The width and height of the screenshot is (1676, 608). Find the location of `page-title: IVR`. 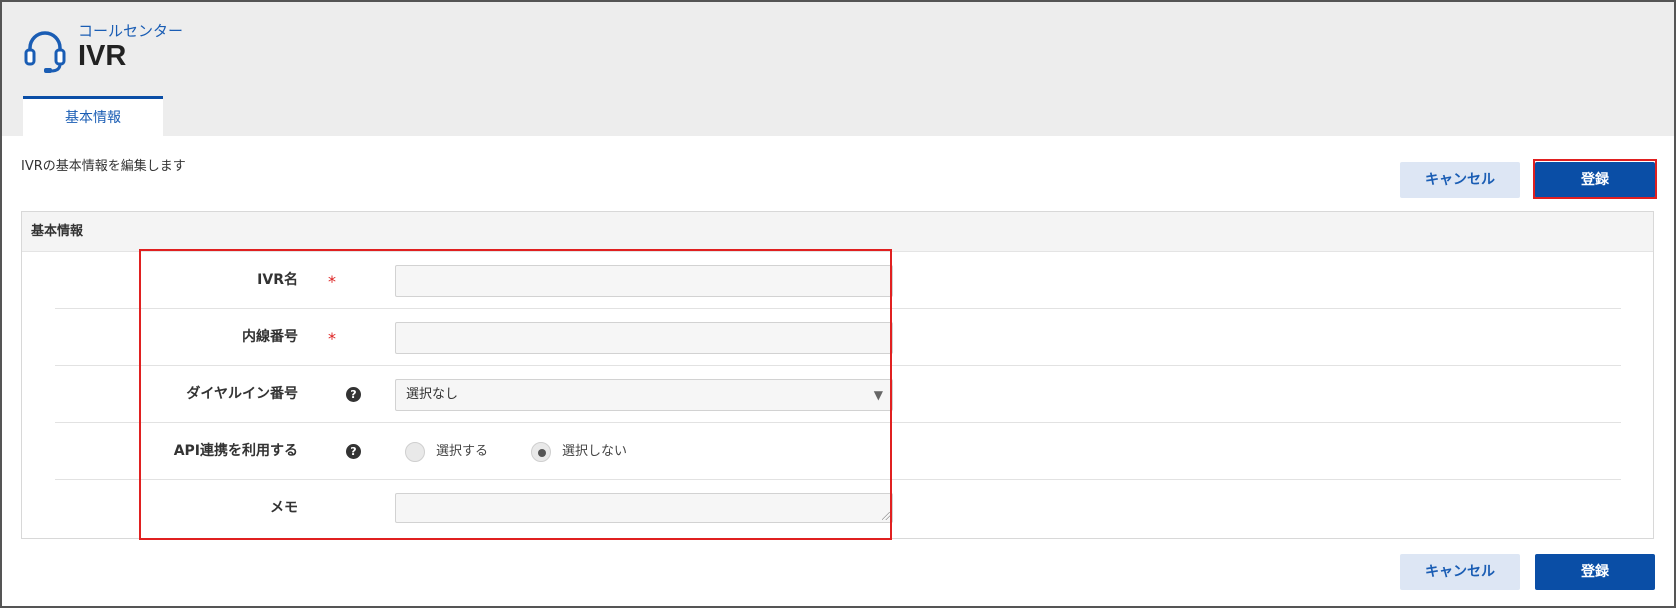

page-title: IVR is located at coordinates (102, 56).